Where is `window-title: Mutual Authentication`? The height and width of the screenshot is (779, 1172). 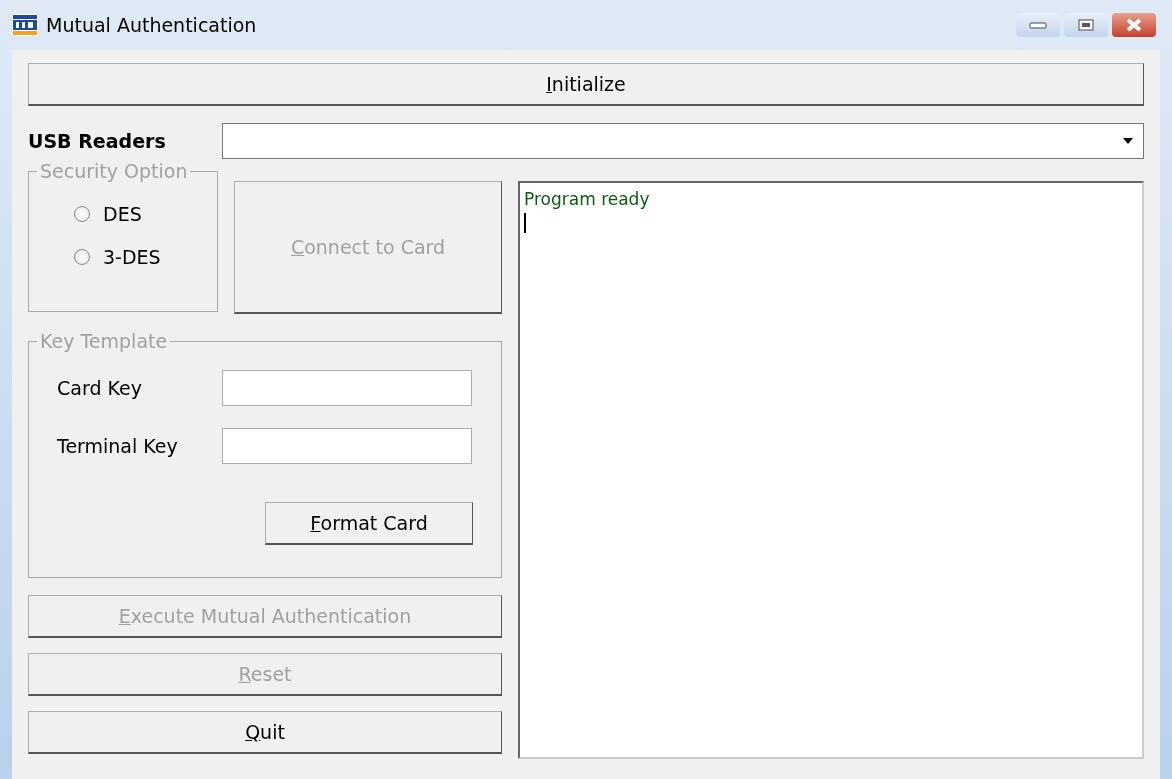 window-title: Mutual Authentication is located at coordinates (151, 25).